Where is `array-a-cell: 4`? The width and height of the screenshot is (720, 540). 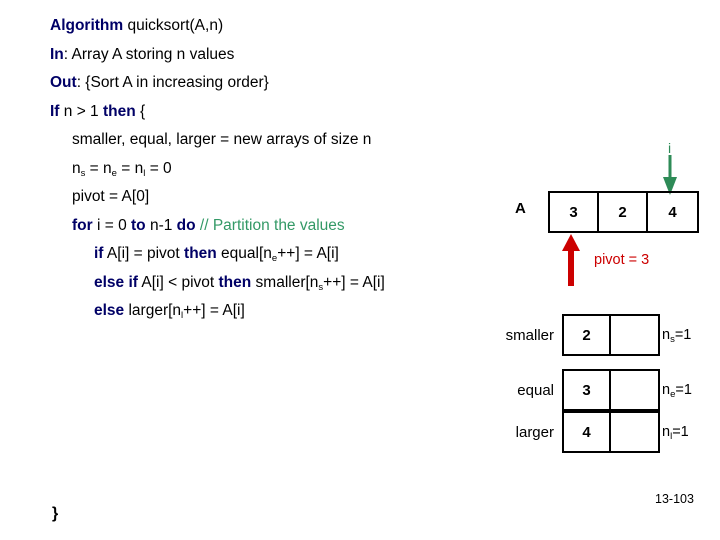
array-a-cell: 4 is located at coordinates (672, 212).